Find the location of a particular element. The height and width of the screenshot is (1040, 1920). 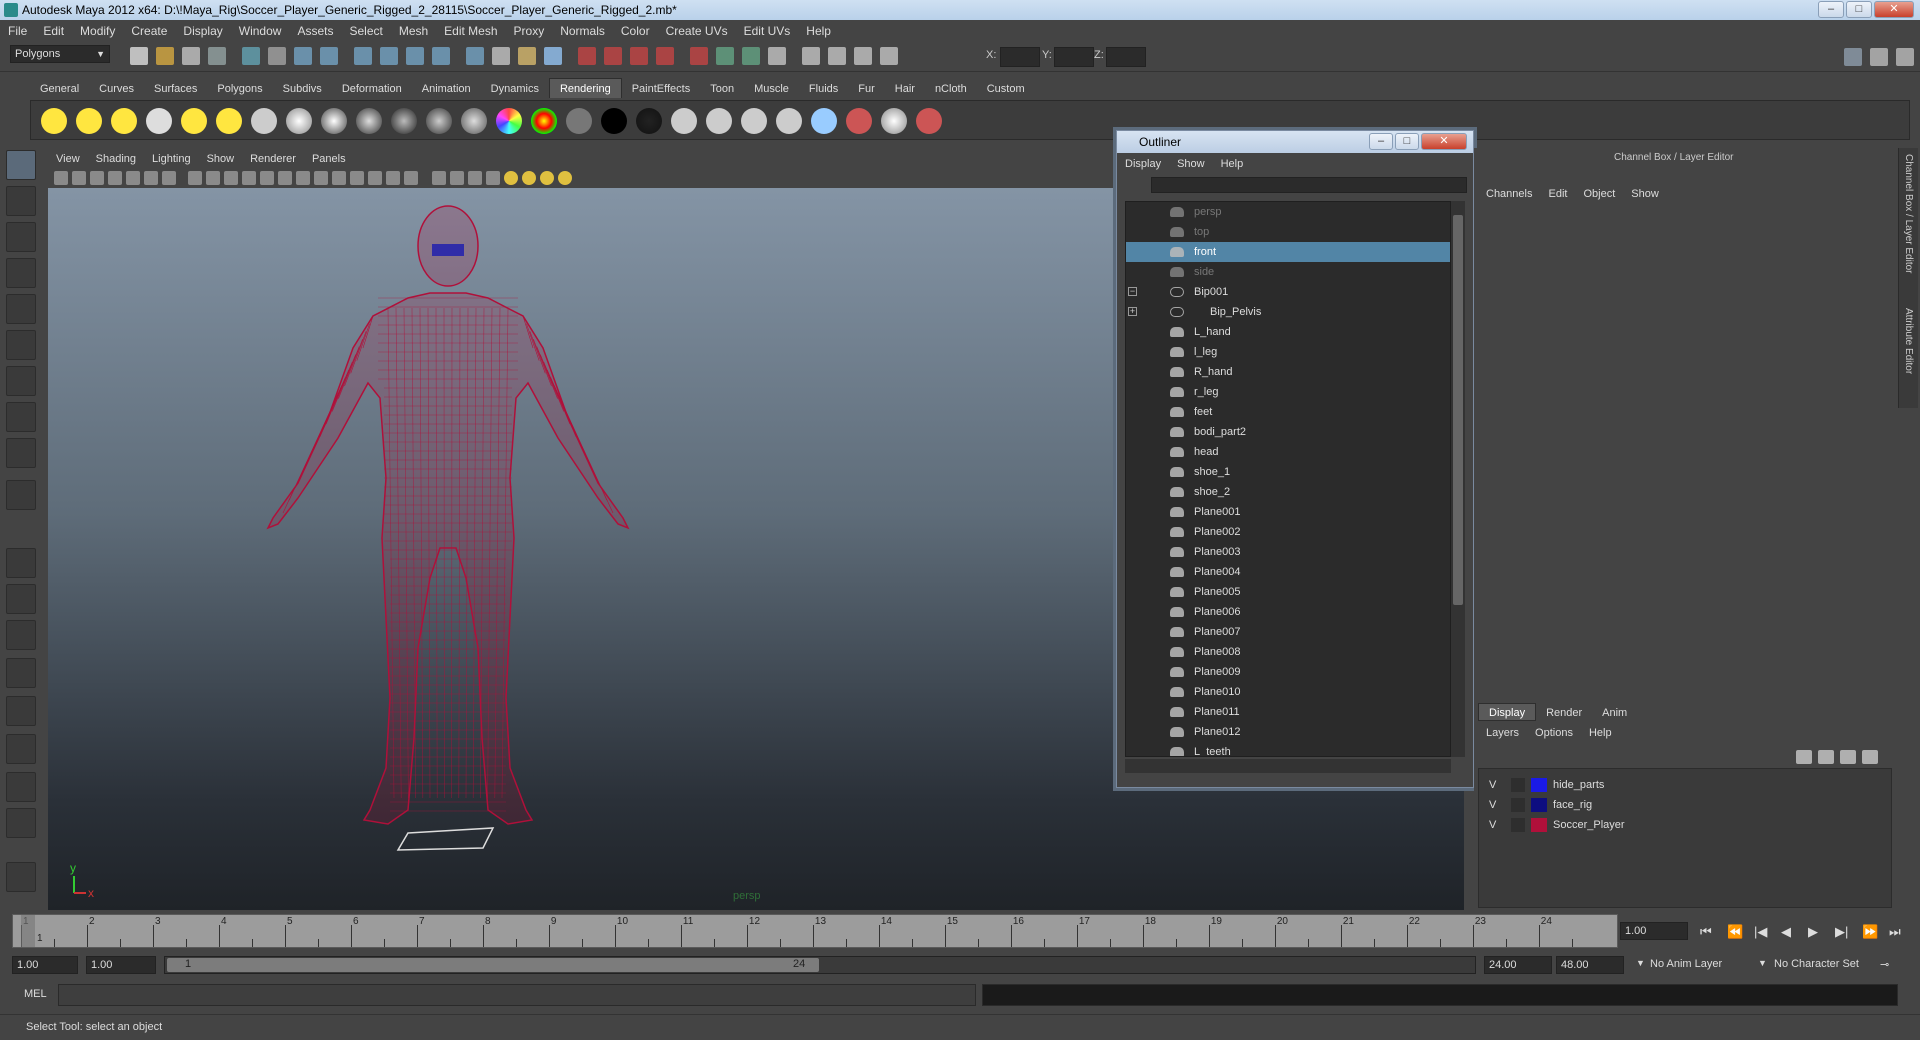

viewport-menu-show: Show is located at coordinates (221, 159).